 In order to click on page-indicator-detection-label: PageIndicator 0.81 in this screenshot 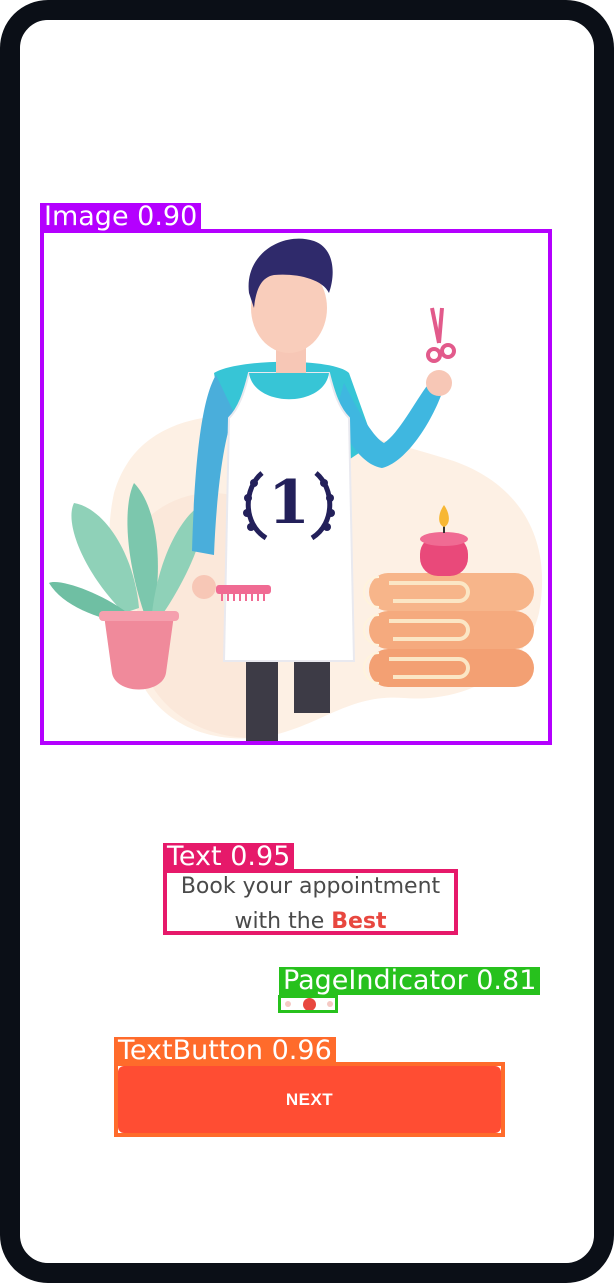, I will do `click(410, 981)`.